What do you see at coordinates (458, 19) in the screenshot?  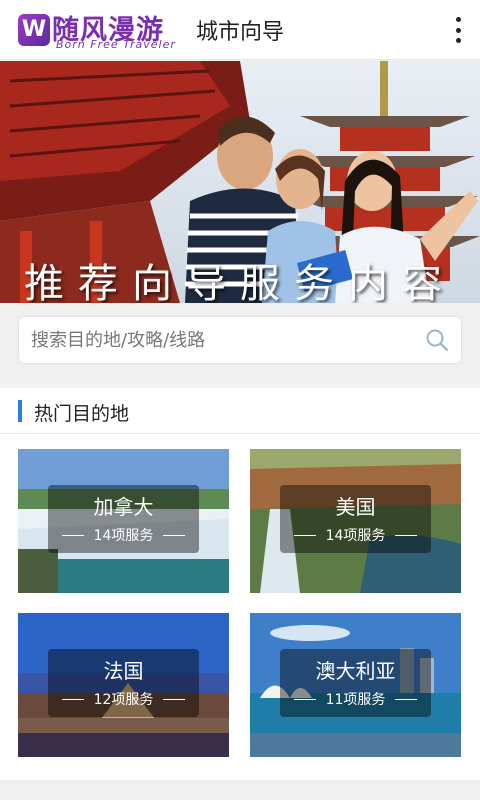 I see `more-vertical-icon` at bounding box center [458, 19].